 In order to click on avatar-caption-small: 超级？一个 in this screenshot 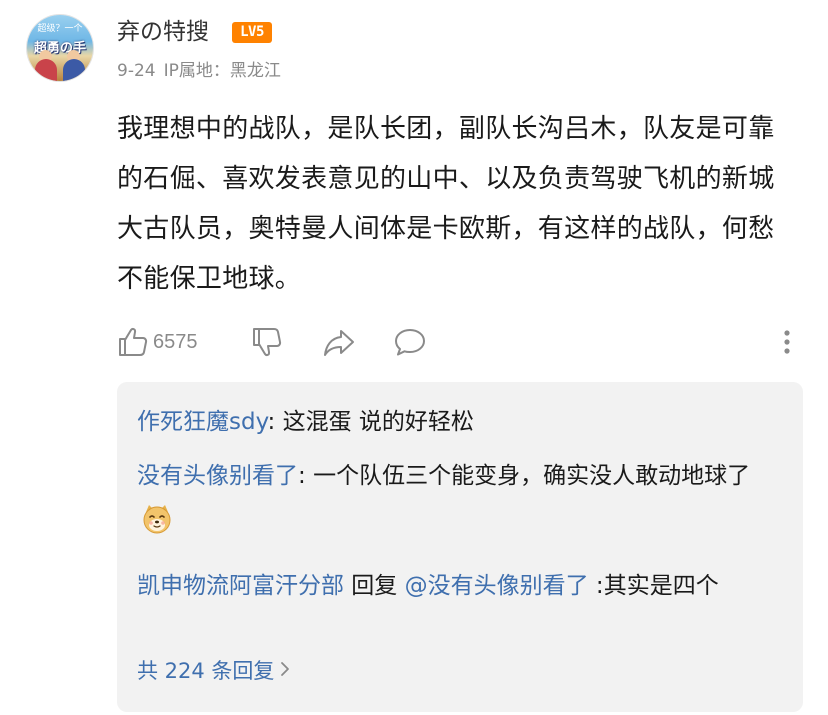, I will do `click(60, 29)`.